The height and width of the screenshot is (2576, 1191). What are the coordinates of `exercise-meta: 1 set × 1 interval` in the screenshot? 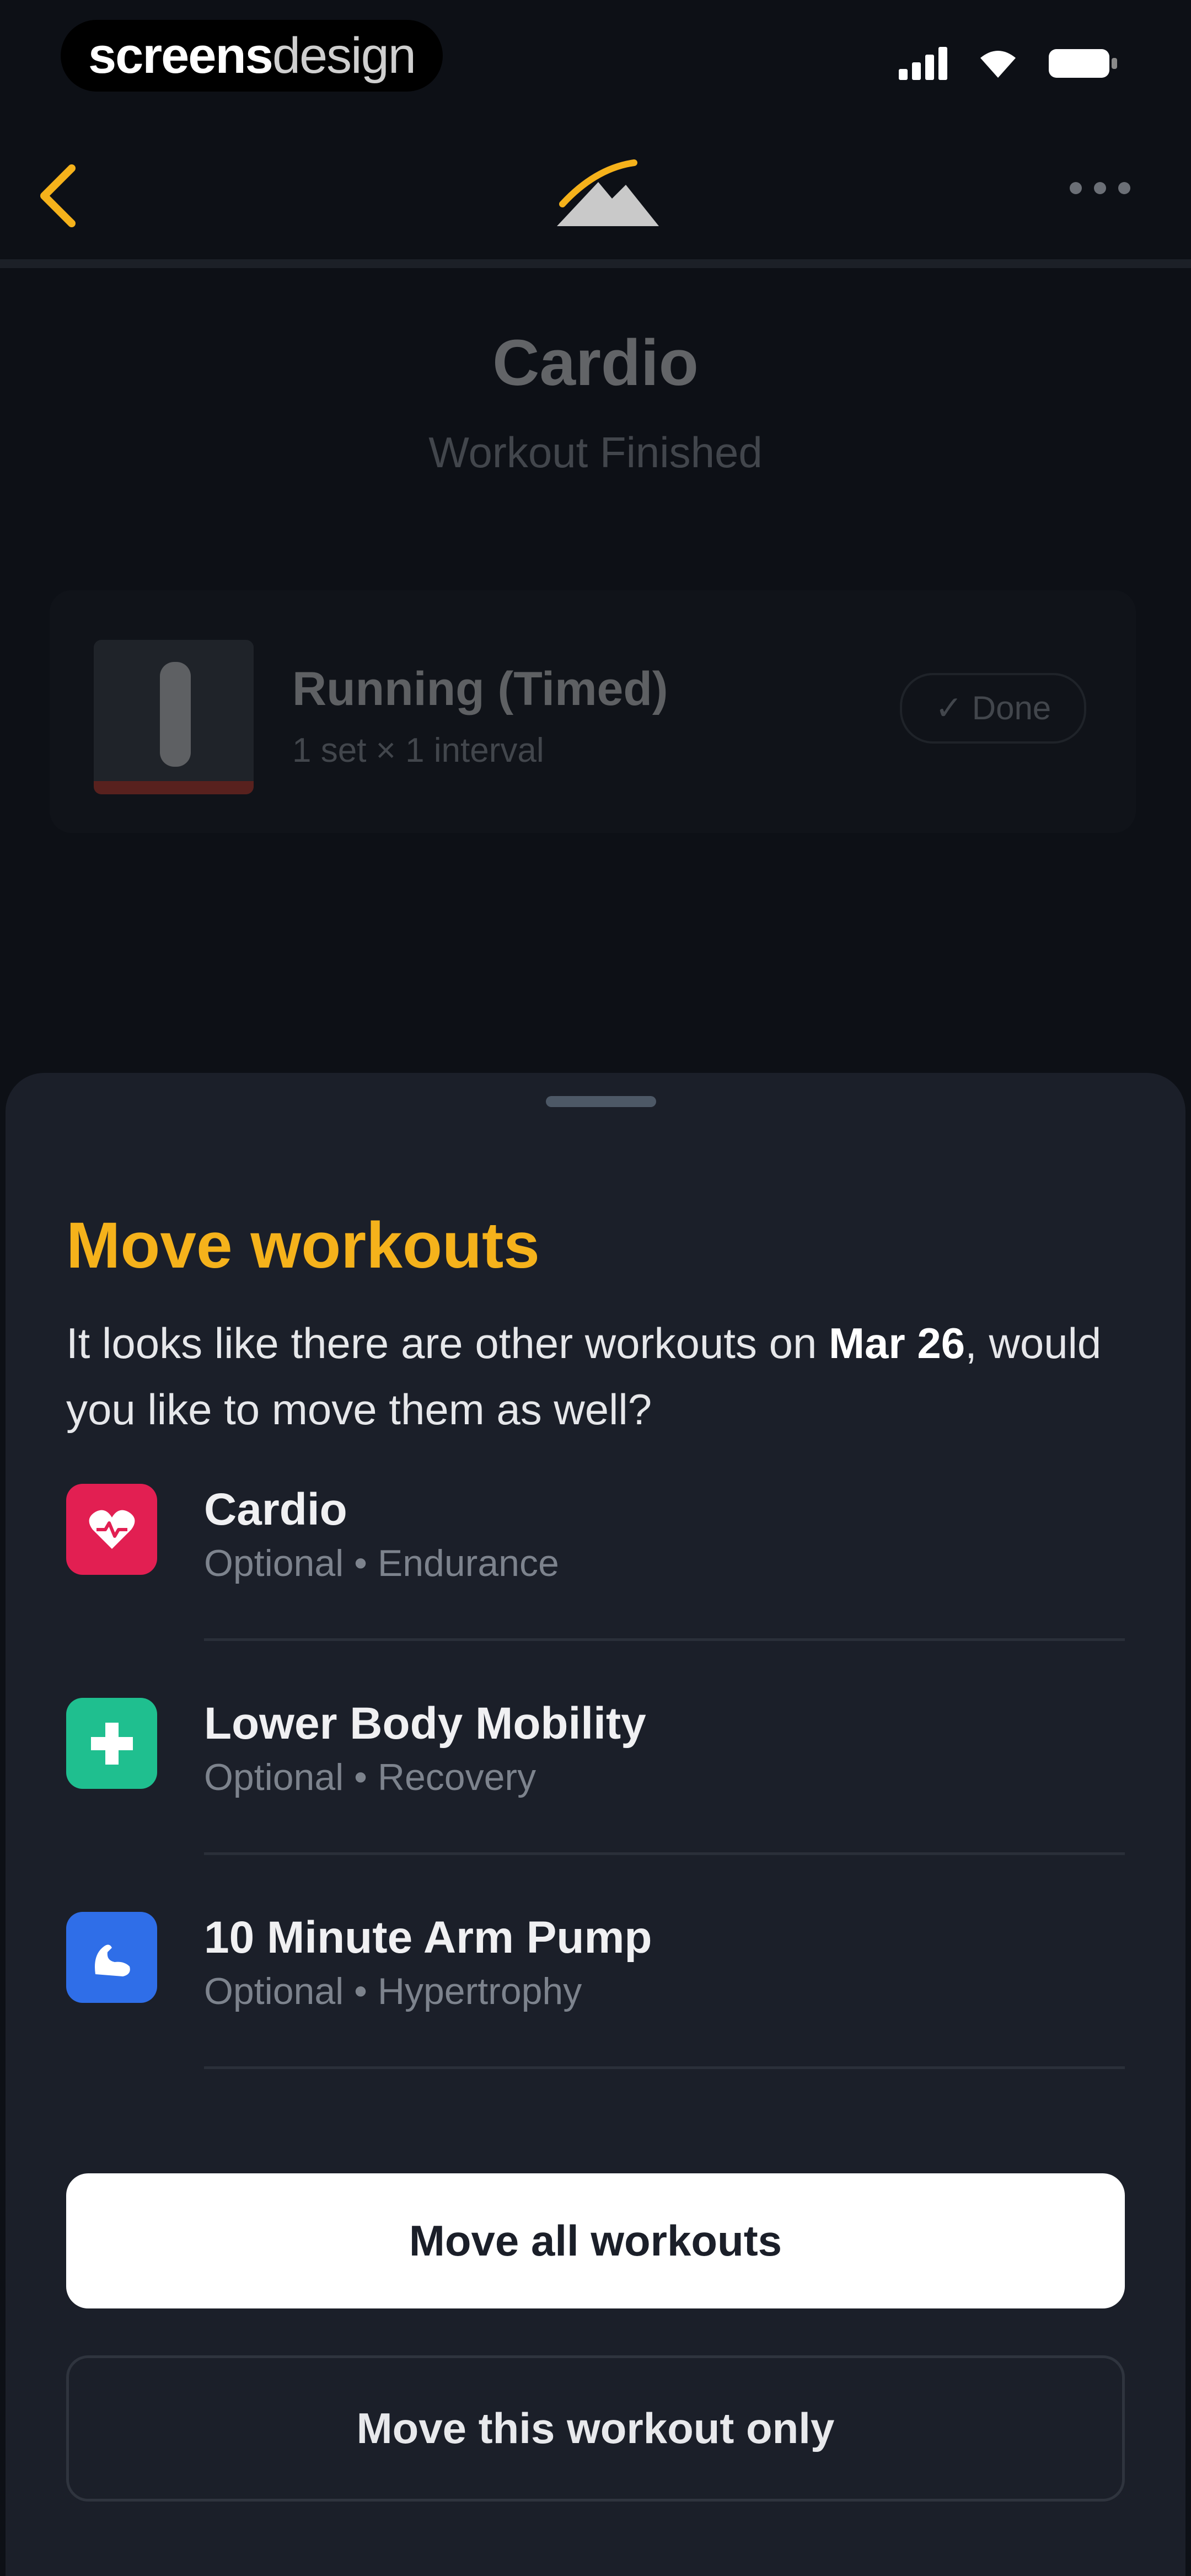 It's located at (418, 750).